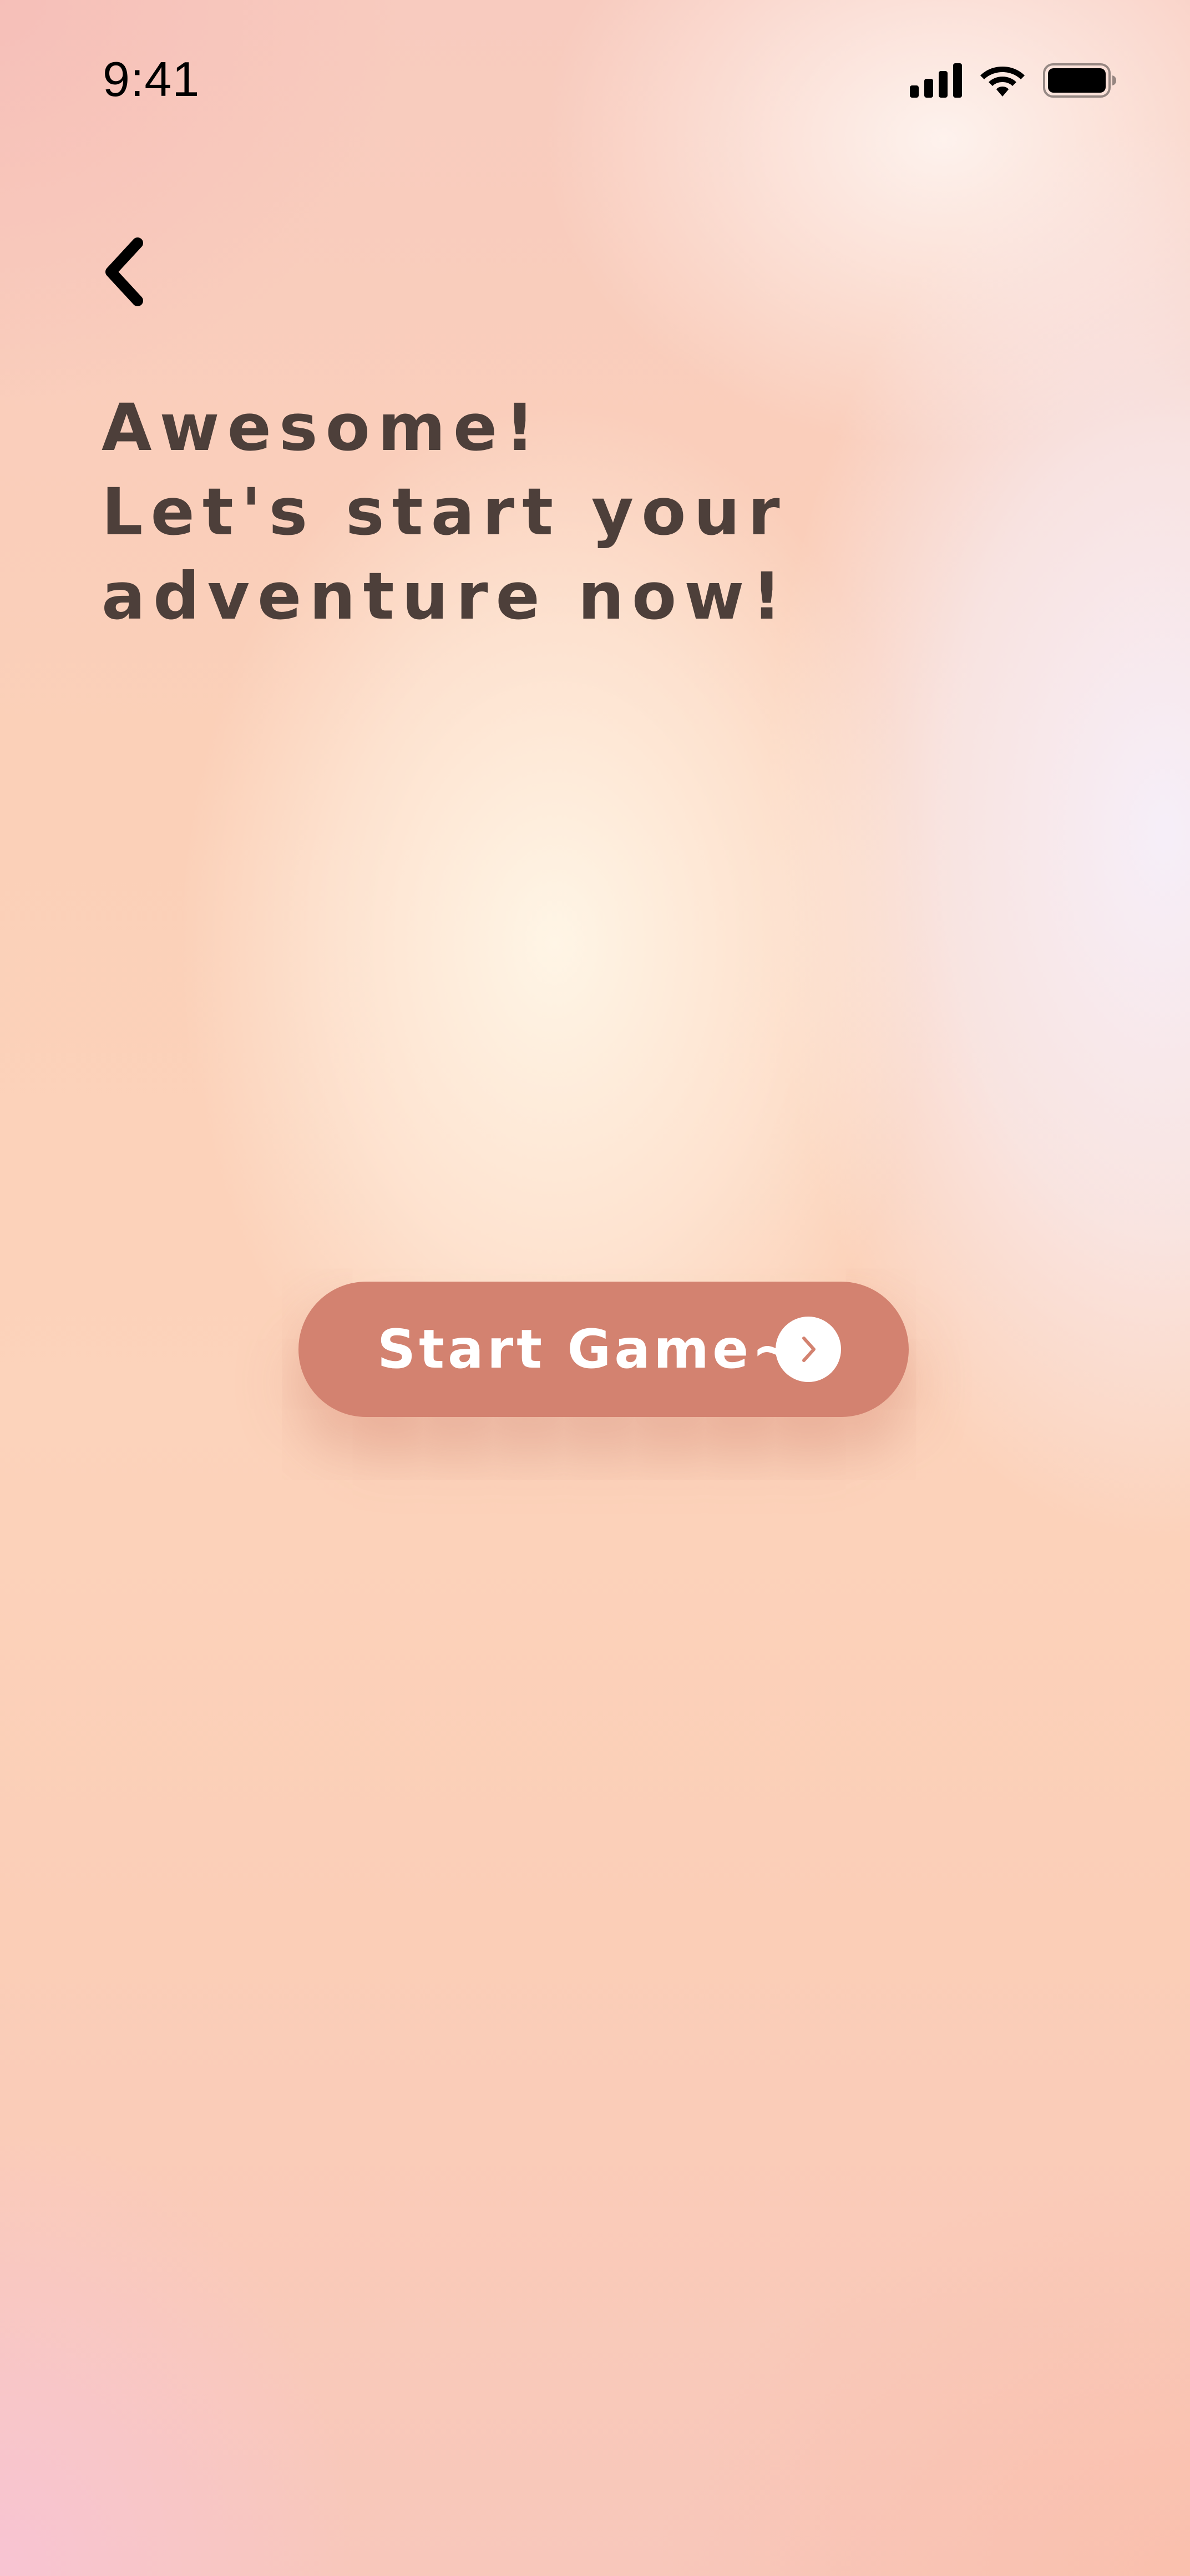 The image size is (1190, 2576). What do you see at coordinates (808, 1349) in the screenshot?
I see `chevron-right-icon` at bounding box center [808, 1349].